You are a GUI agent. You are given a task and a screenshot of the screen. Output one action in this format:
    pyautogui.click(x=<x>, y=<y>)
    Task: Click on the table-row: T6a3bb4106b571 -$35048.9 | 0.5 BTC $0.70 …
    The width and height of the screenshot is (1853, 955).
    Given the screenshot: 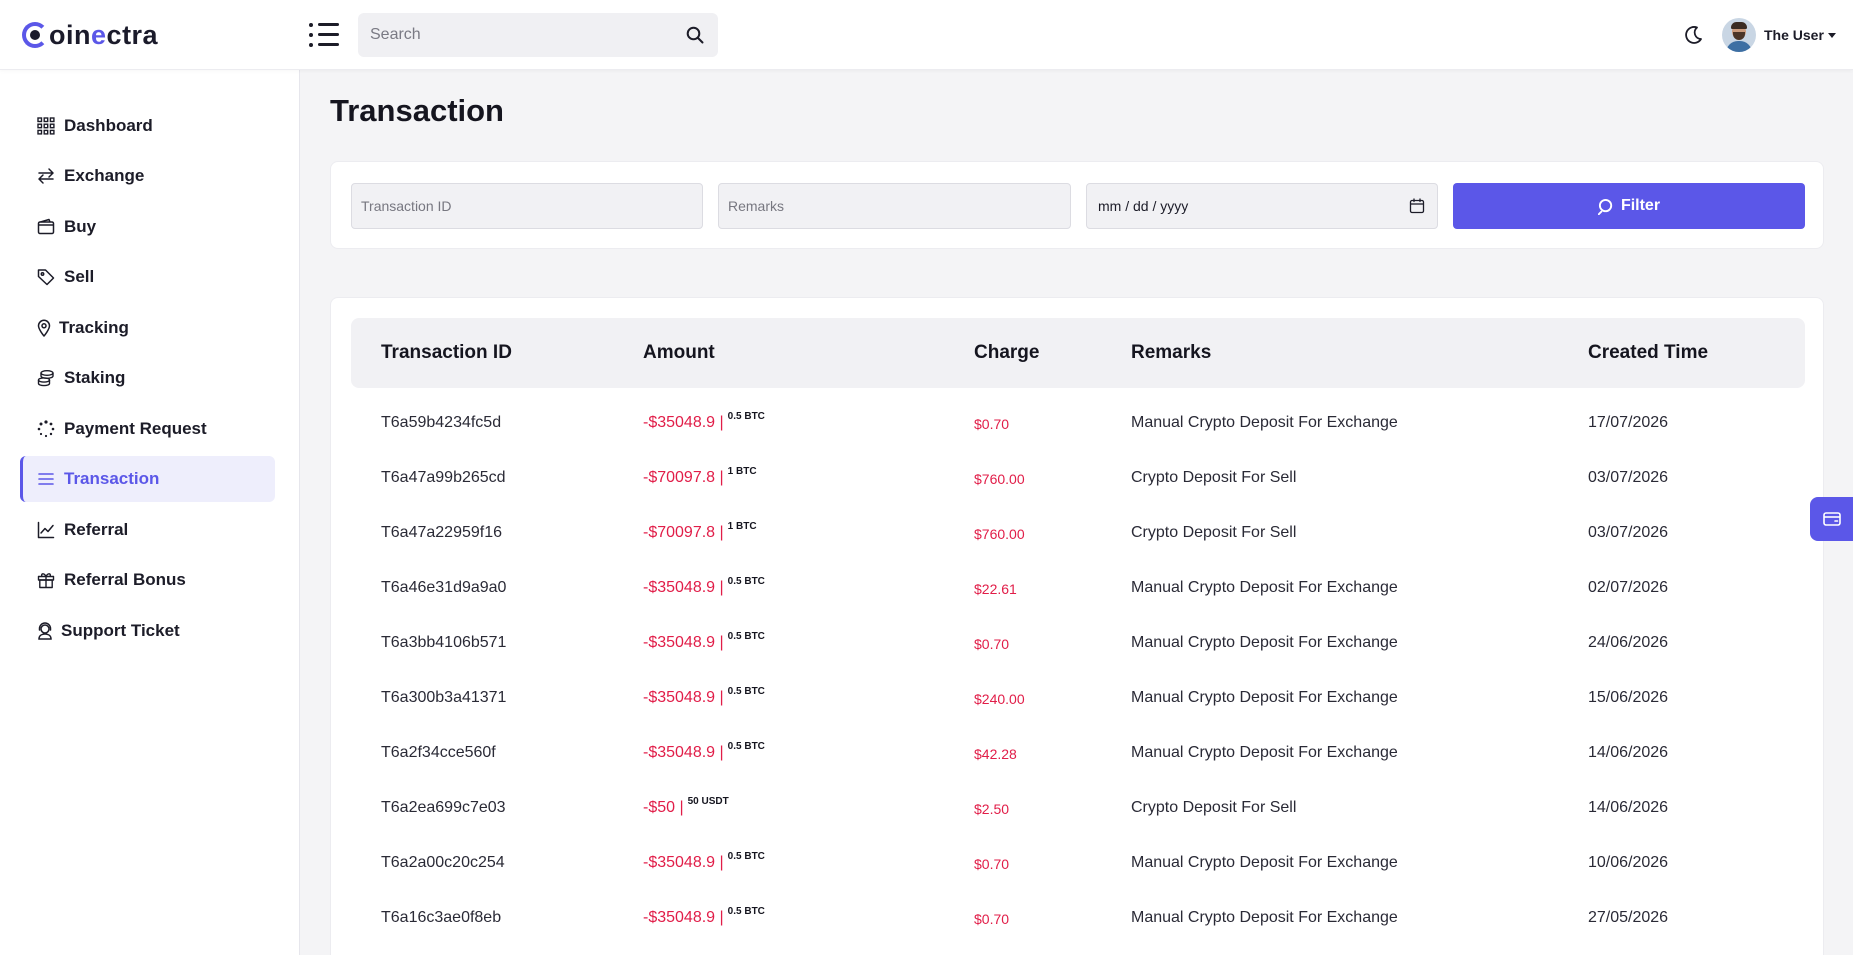 What is the action you would take?
    pyautogui.click(x=1078, y=643)
    